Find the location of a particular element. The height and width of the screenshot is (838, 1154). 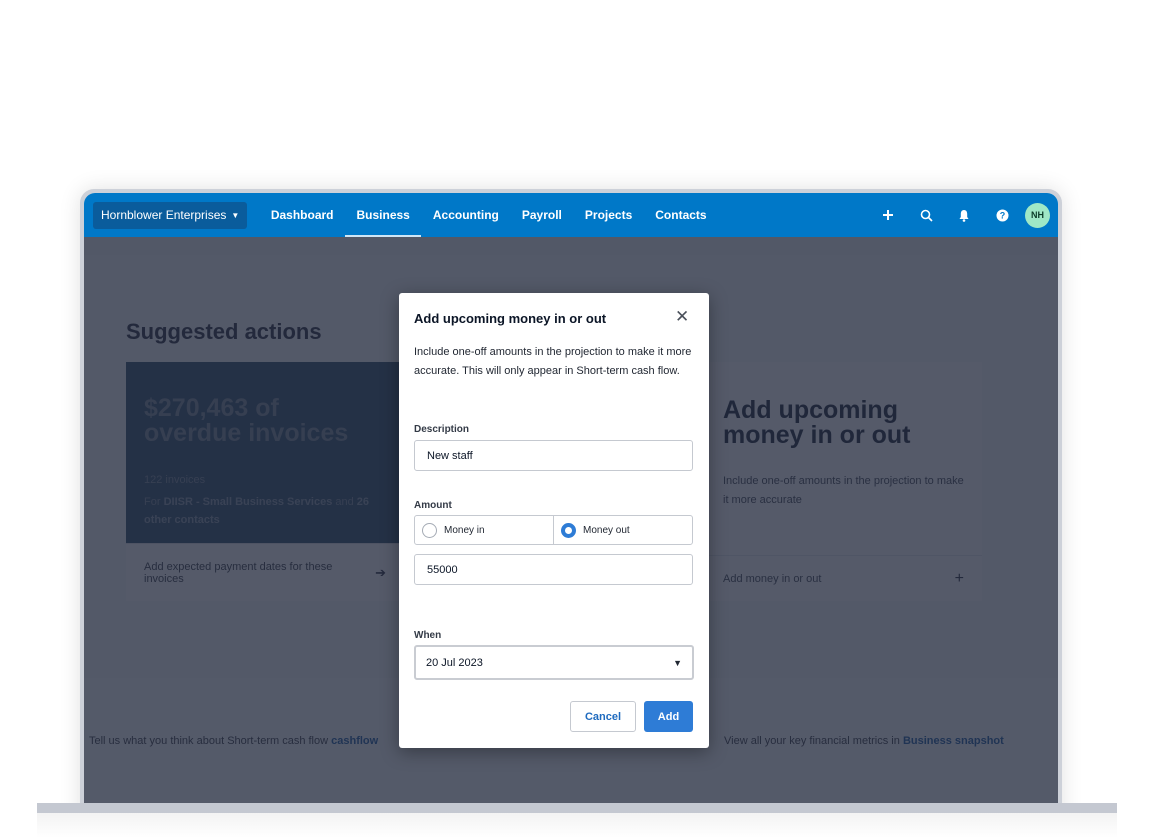

nav-actions: ? NH is located at coordinates (959, 215).